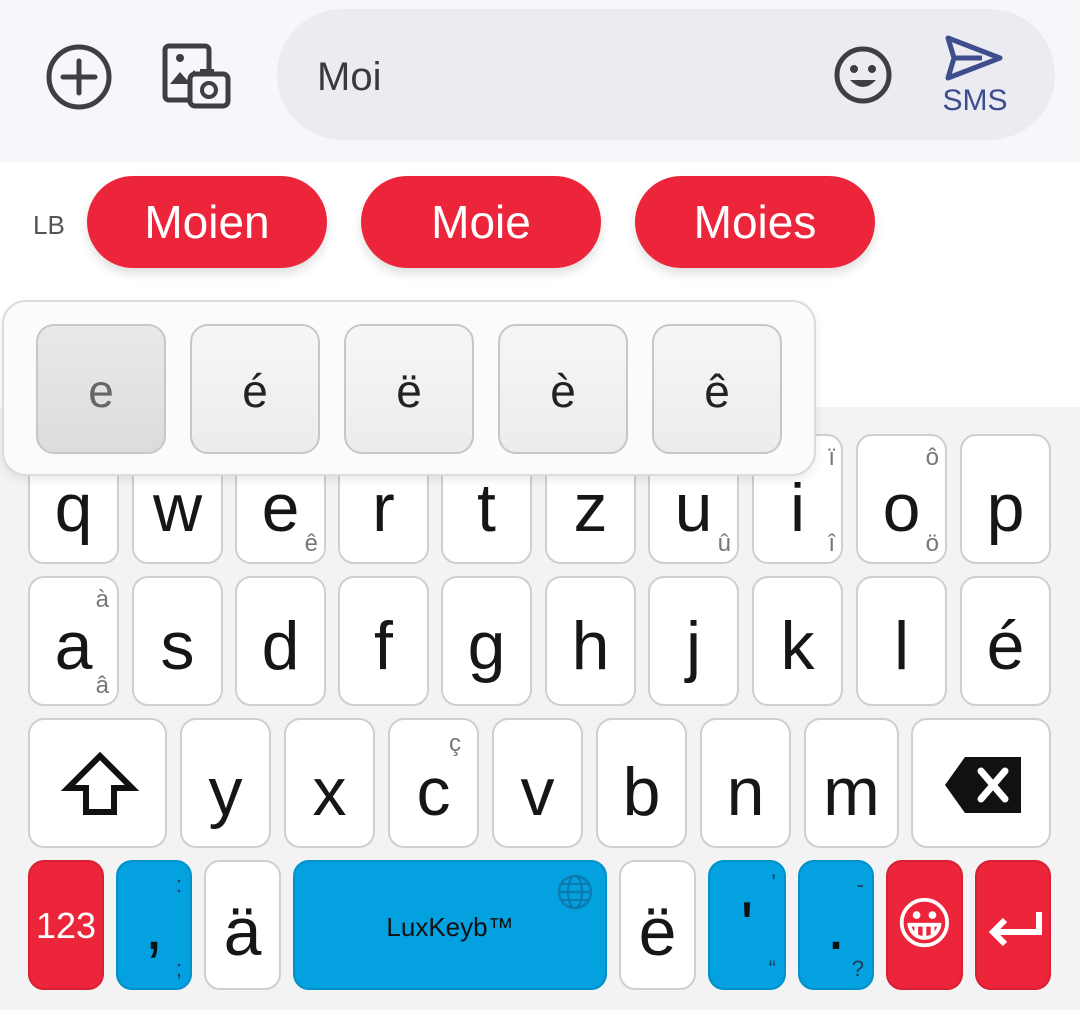 This screenshot has width=1080, height=1010. Describe the element at coordinates (666, 74) in the screenshot. I see `message-input: Moi` at that location.